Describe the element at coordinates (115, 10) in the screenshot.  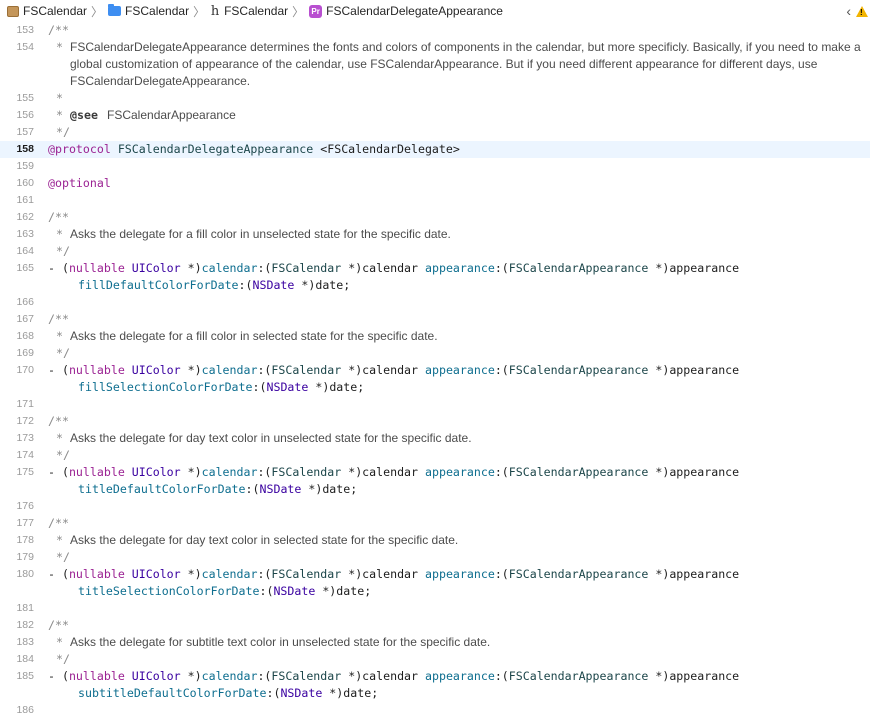
I see `folder-icon` at that location.